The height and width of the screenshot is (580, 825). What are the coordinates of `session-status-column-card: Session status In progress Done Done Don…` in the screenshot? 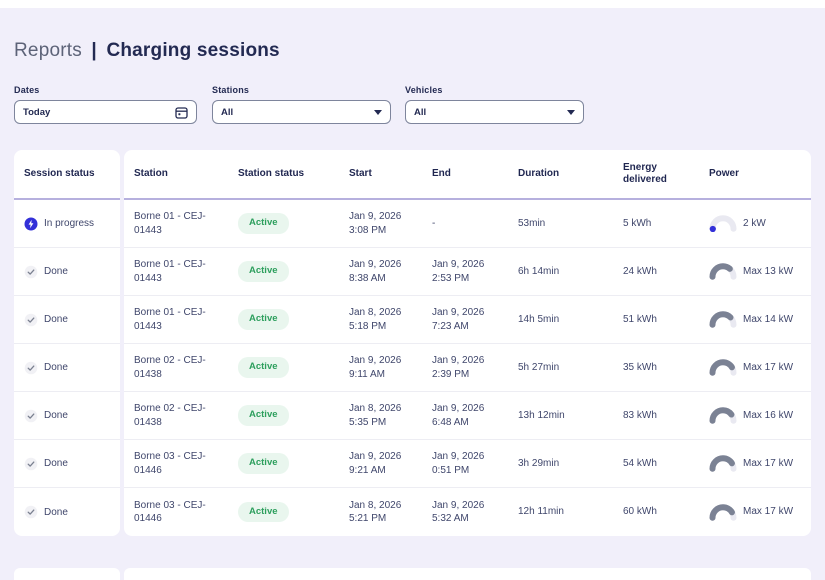 It's located at (67, 343).